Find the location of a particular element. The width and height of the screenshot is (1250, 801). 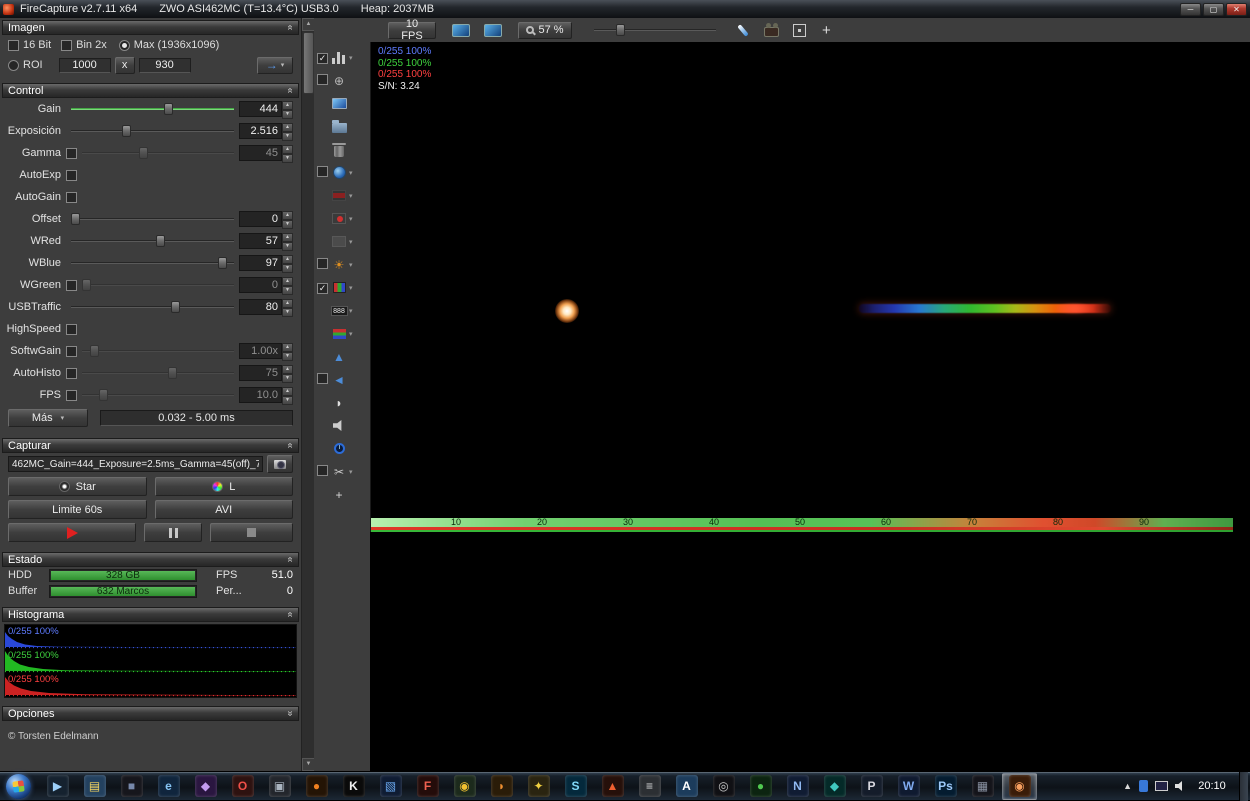

wblue-value: 97 ▲ ▼ is located at coordinates (266, 264).